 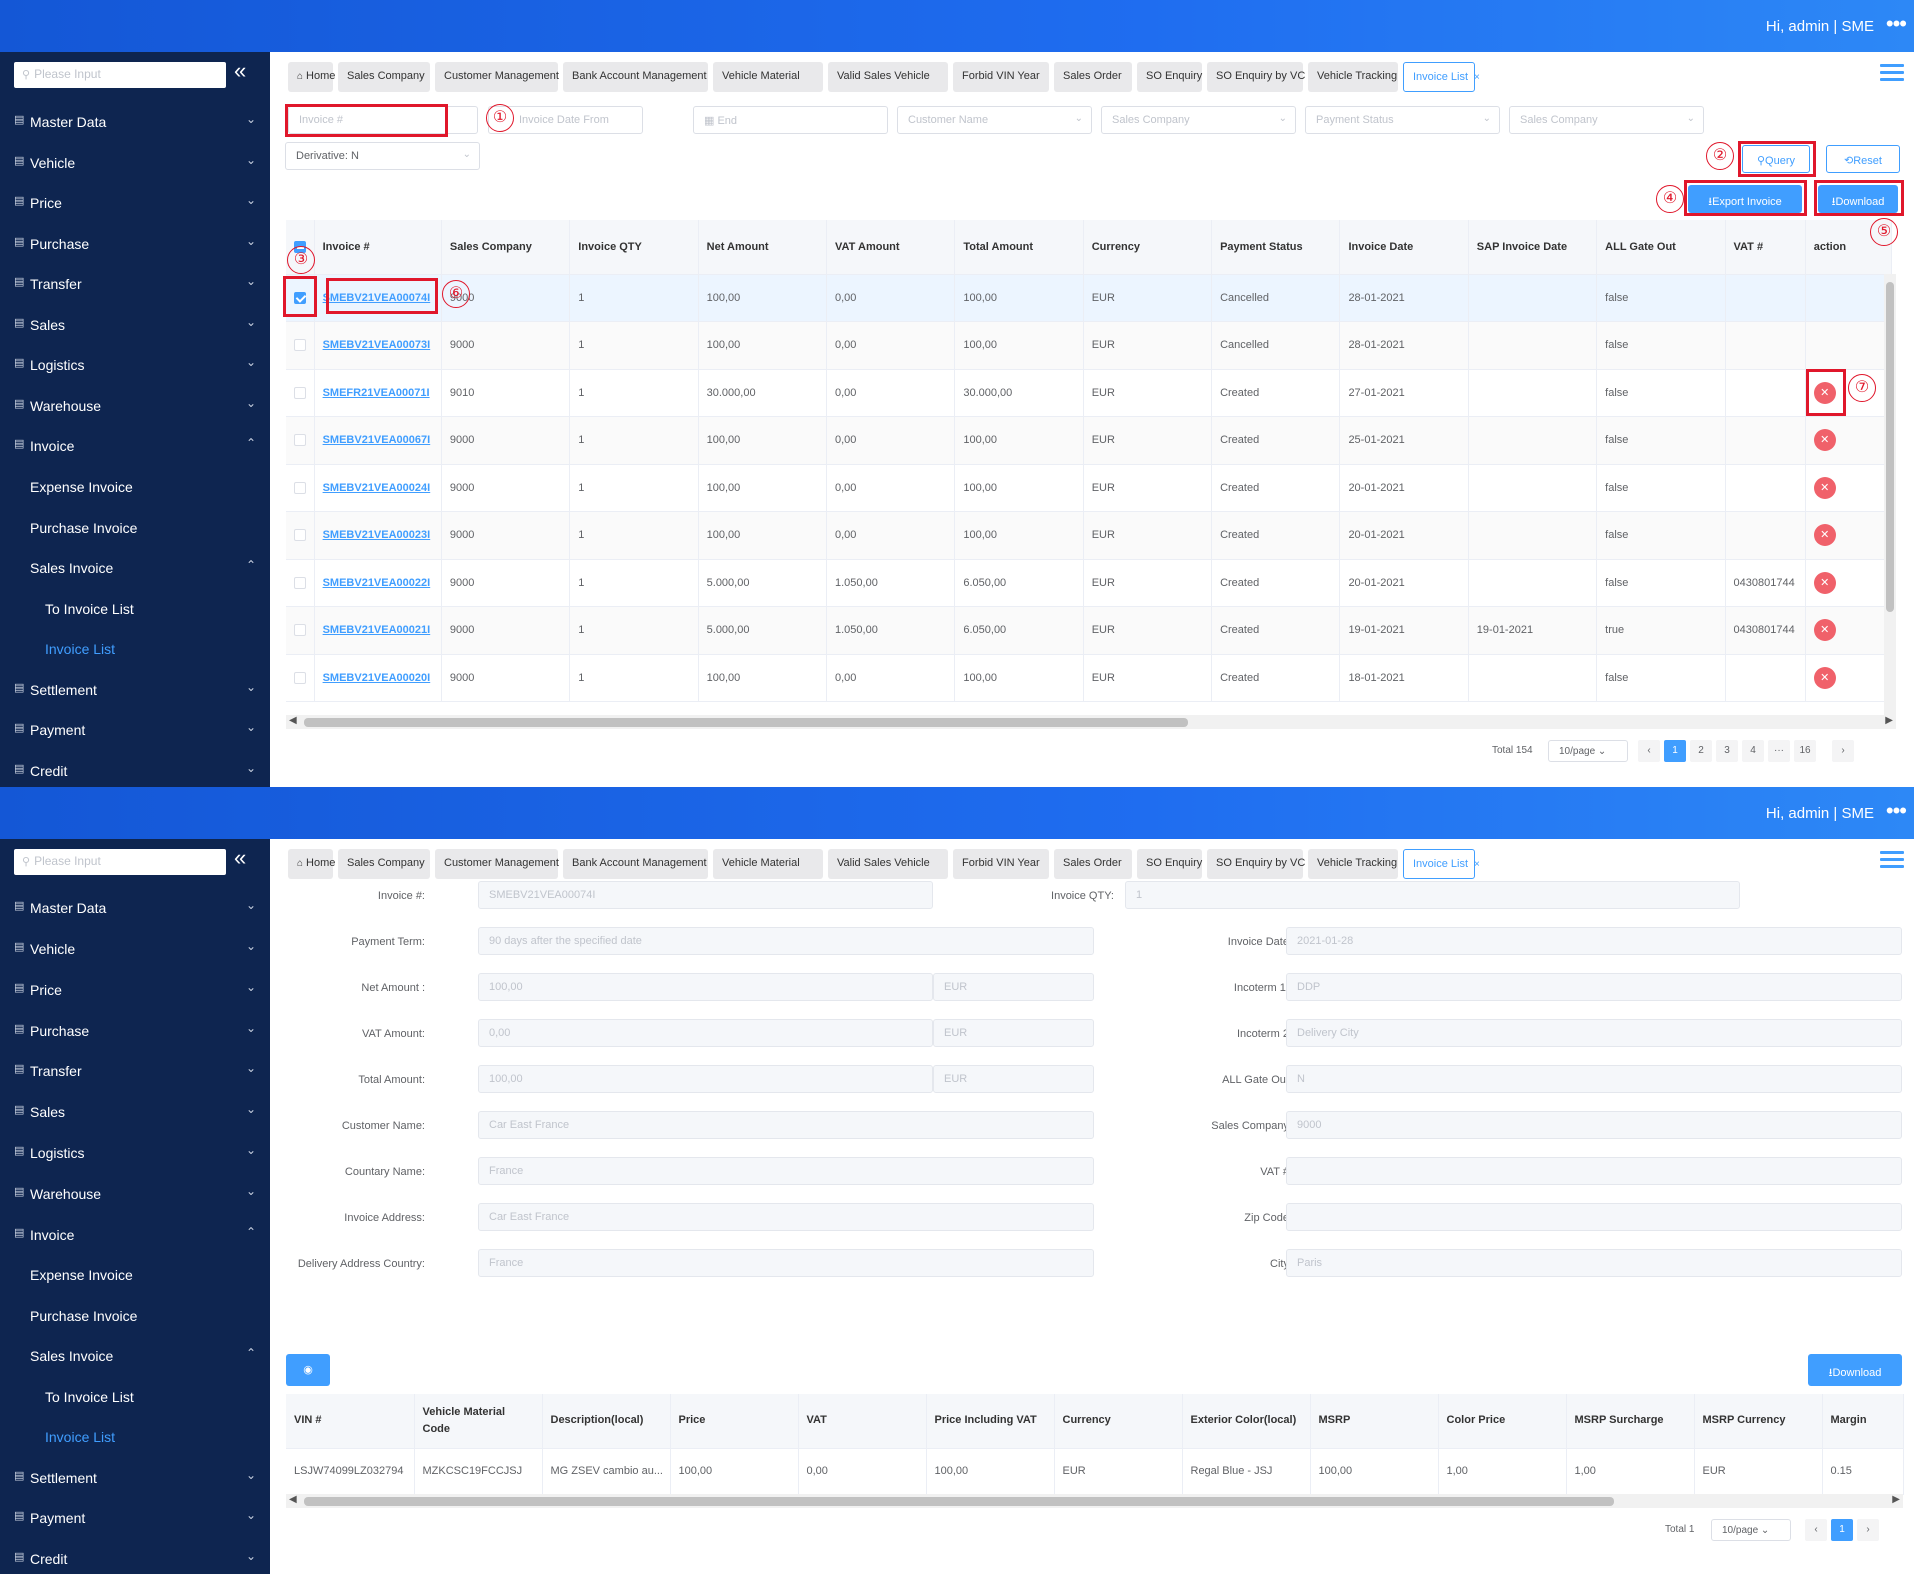 What do you see at coordinates (1432, 895) in the screenshot?
I see `field-input: 1` at bounding box center [1432, 895].